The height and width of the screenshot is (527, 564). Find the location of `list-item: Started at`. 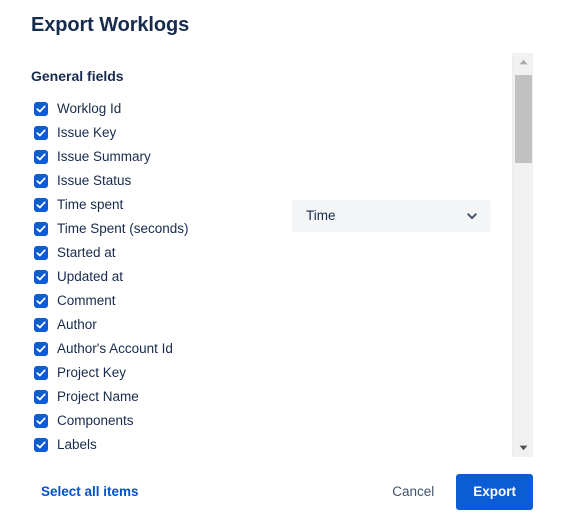

list-item: Started at is located at coordinates (282, 253).